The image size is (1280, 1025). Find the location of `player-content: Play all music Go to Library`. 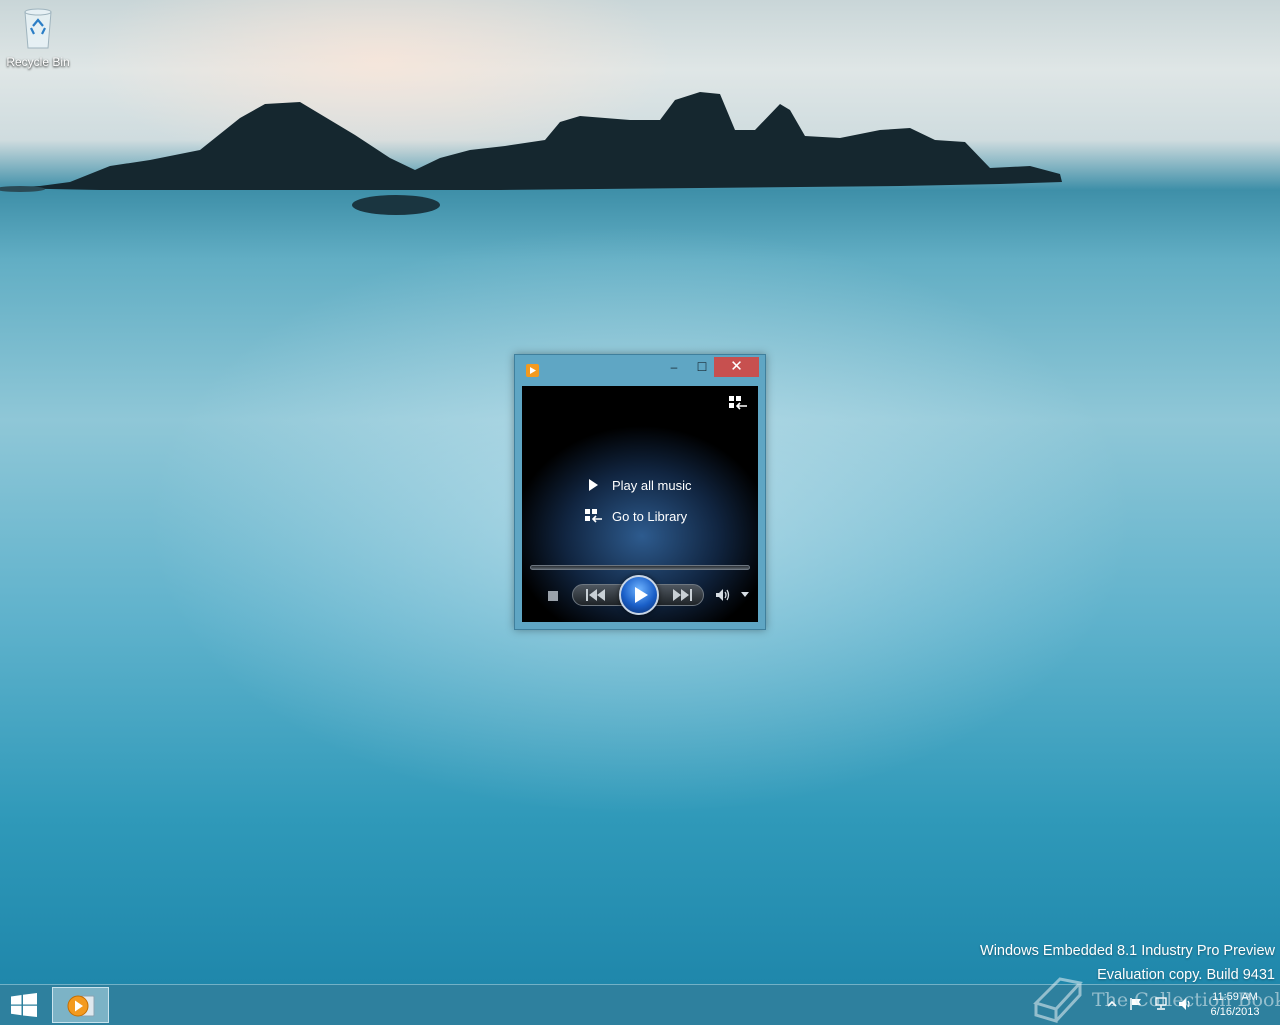

player-content: Play all music Go to Library is located at coordinates (640, 504).